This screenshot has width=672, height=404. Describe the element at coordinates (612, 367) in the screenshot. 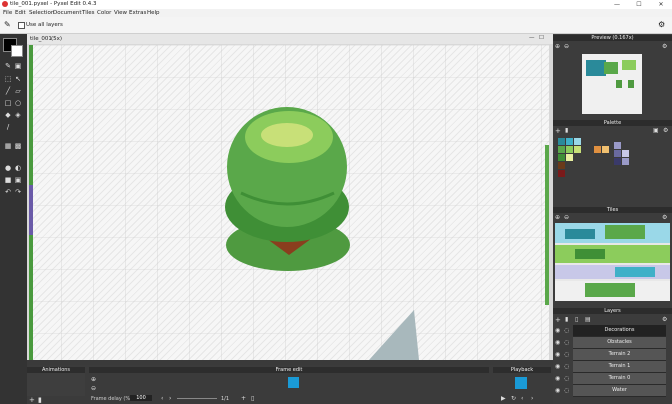

I see `layer-item-terrain-1: ◉ ◌ Terrain 1` at that location.